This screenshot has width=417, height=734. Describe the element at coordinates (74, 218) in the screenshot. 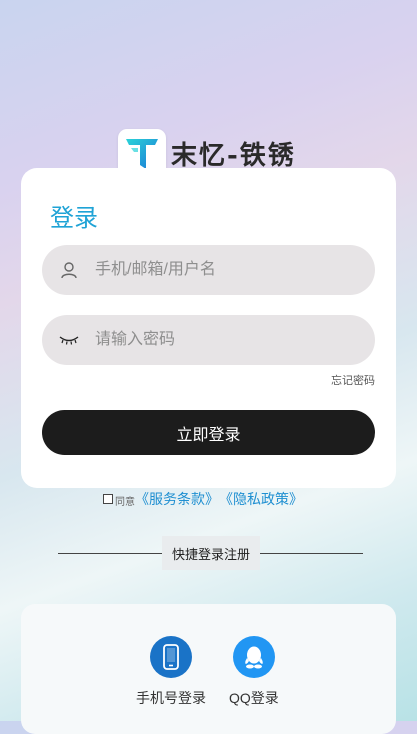

I see `login-title: 登录` at that location.